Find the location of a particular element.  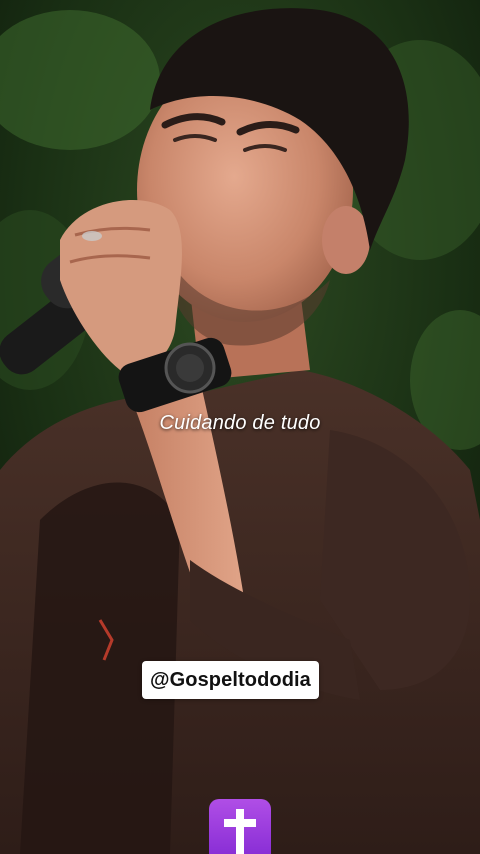

lyric-caption: Cuidando de tudo is located at coordinates (240, 423).